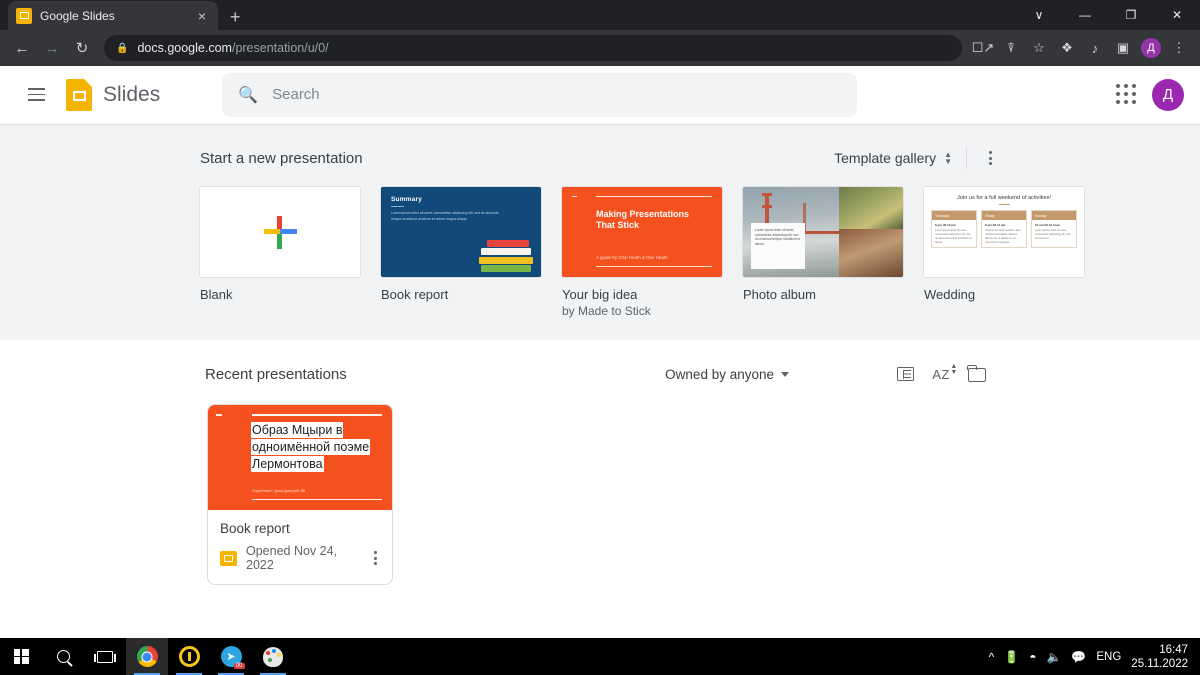 This screenshot has height=675, width=1200. What do you see at coordinates (1177, 15) in the screenshot?
I see `close-window-icon: ✕` at bounding box center [1177, 15].